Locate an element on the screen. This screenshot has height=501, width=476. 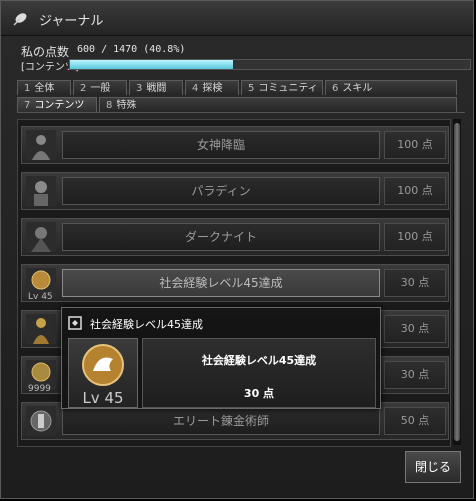
paladin-portrait-icon is located at coordinates (41, 191).